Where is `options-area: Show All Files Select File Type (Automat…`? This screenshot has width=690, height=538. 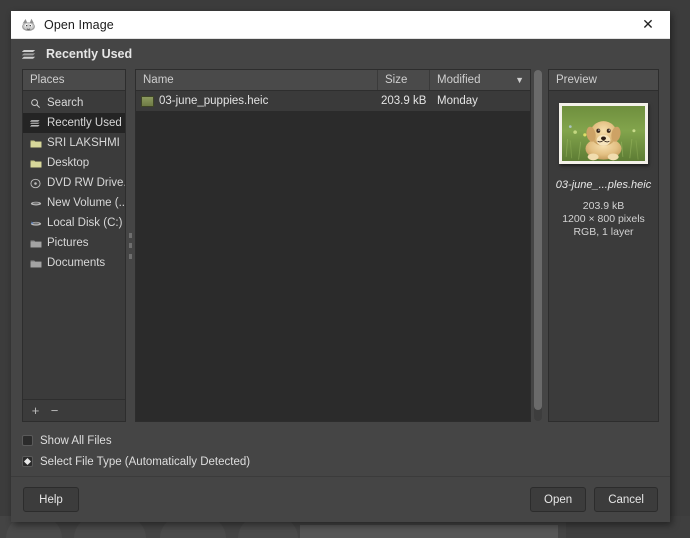 options-area: Show All Files Select File Type (Automat… is located at coordinates (340, 449).